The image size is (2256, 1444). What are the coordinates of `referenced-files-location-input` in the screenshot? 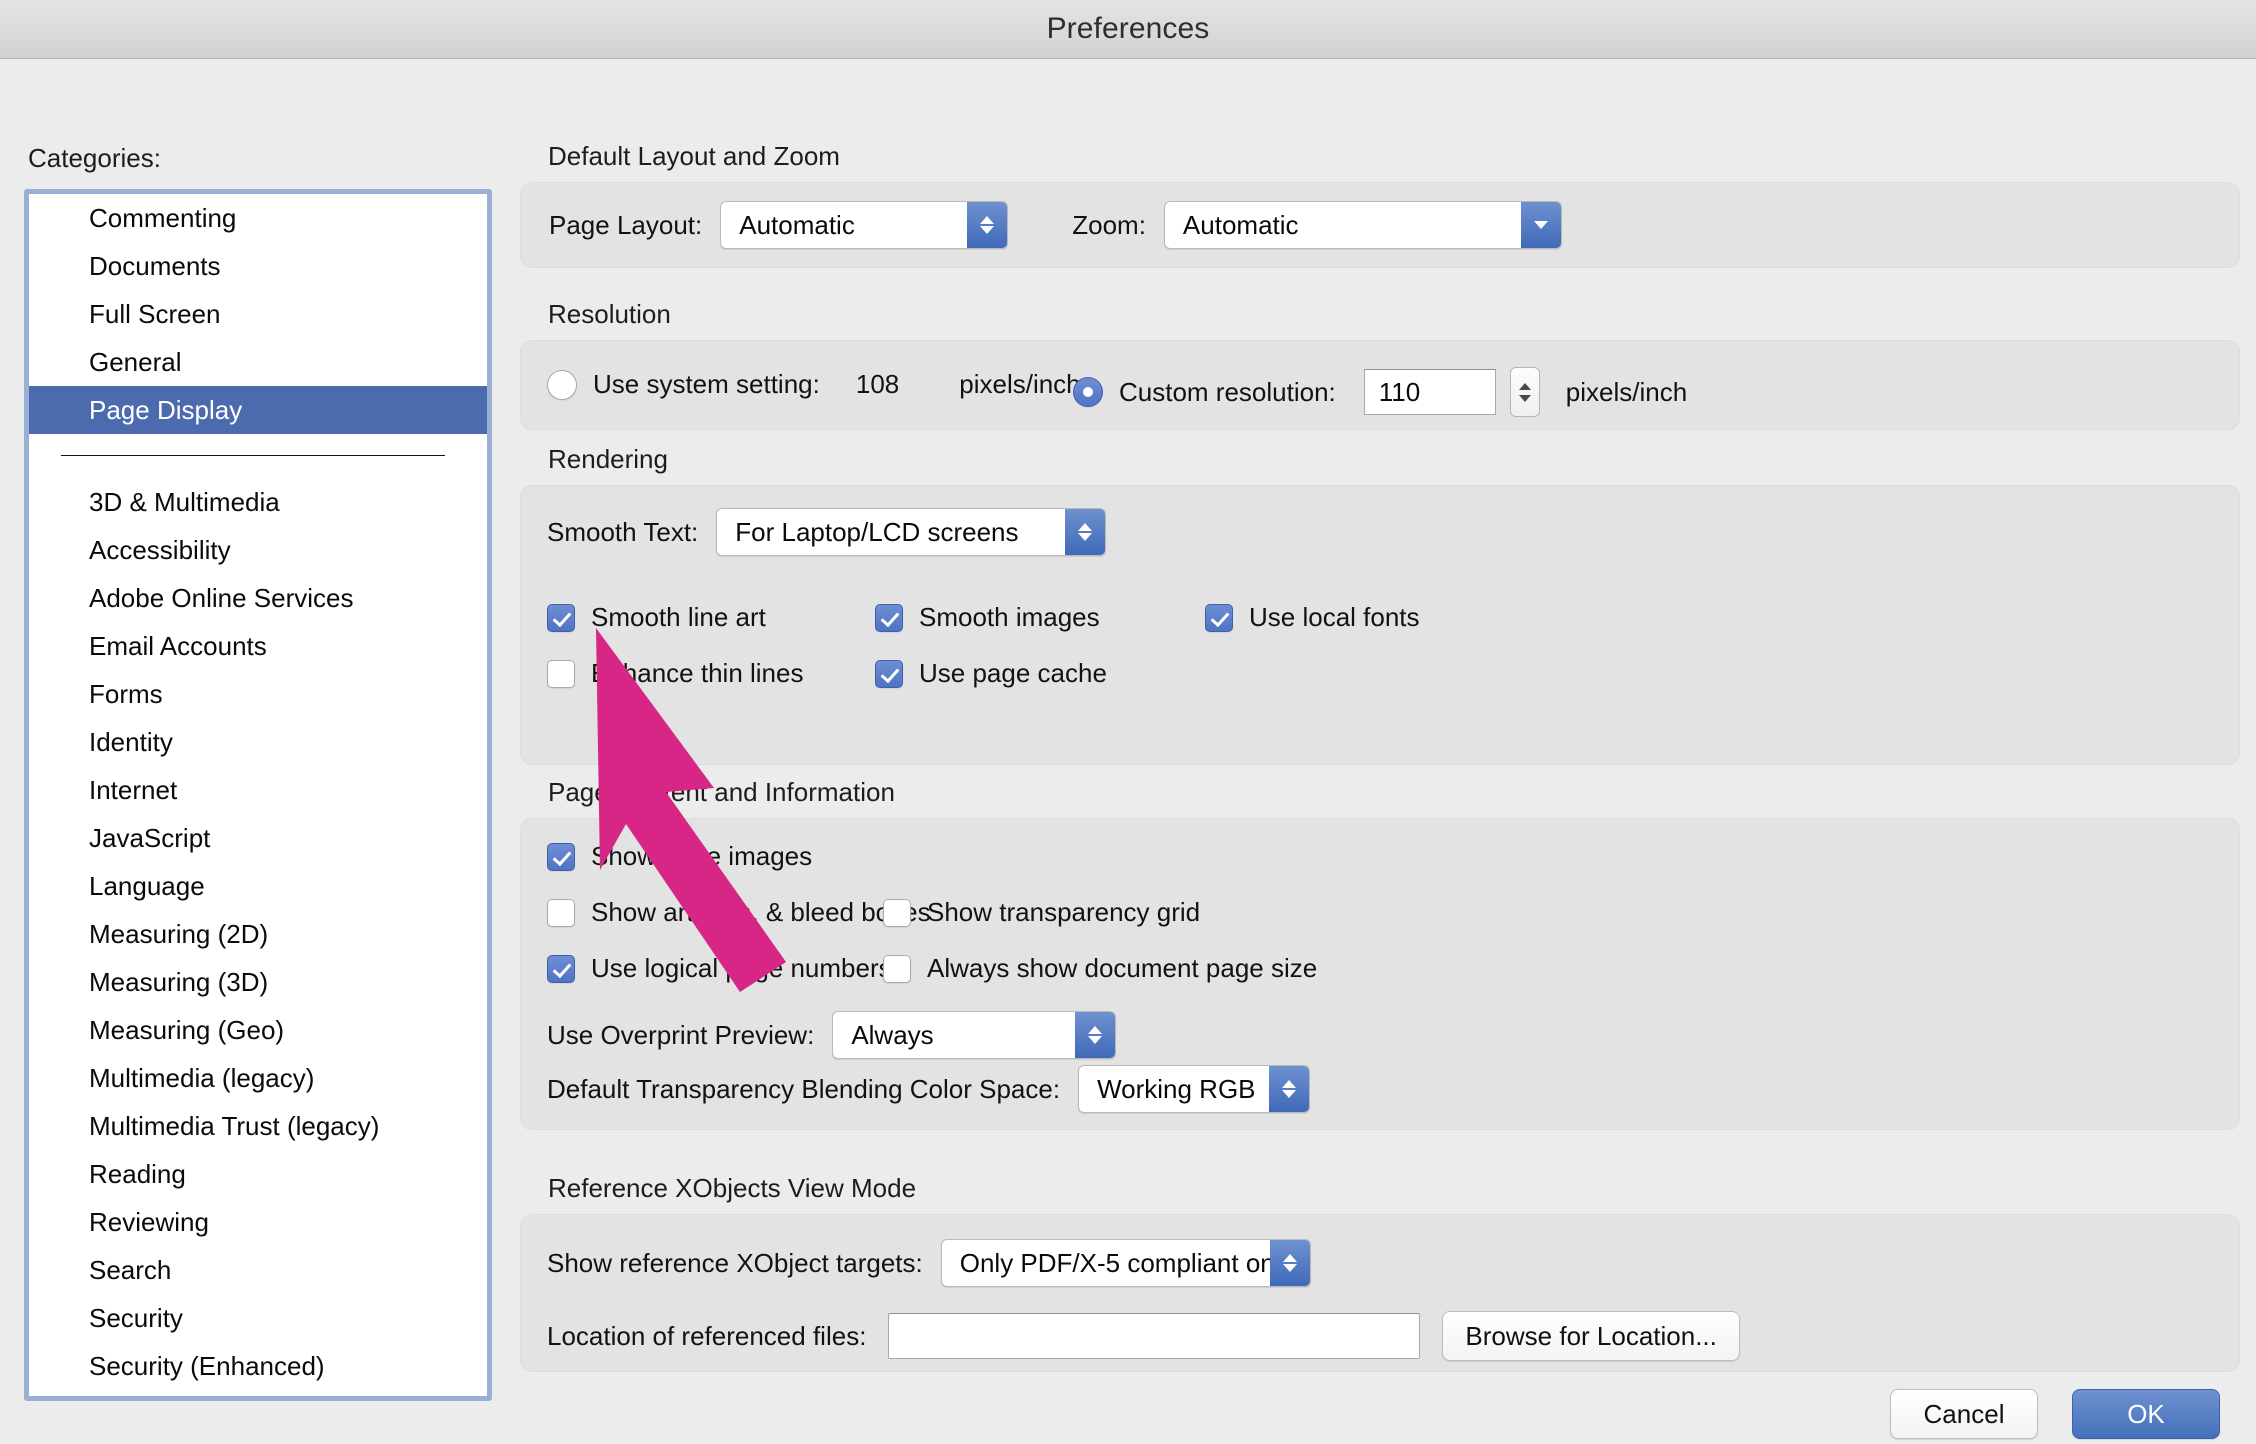 It's located at (1154, 1336).